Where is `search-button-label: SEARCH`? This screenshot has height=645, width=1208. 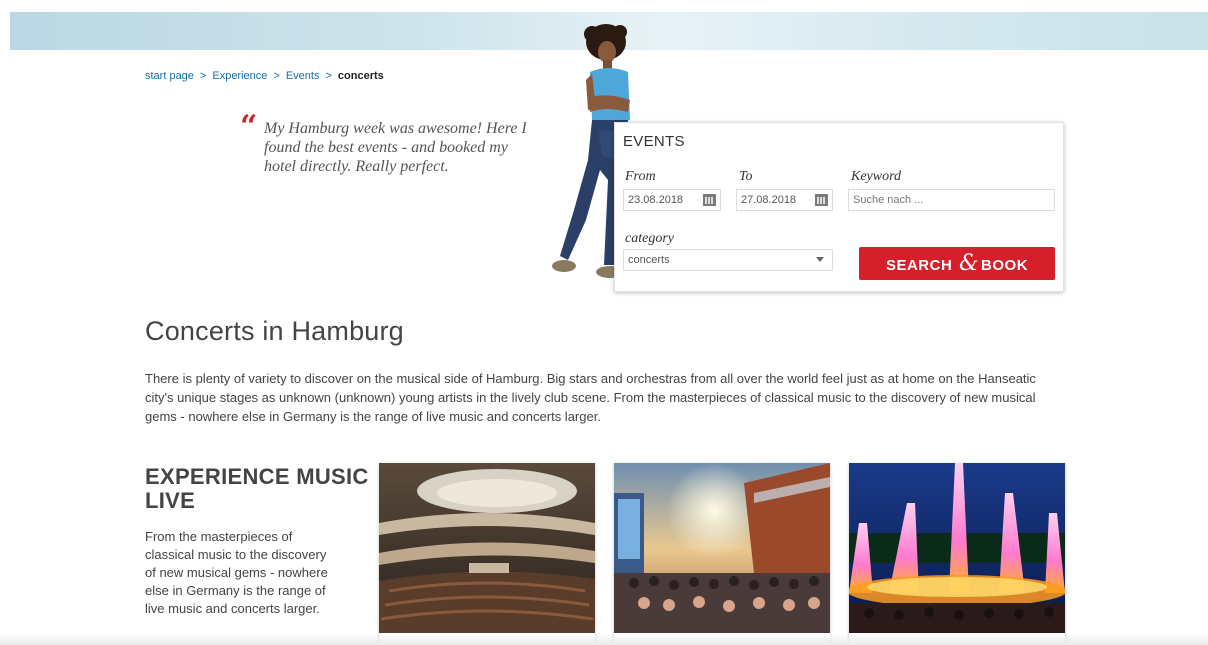
search-button-label: SEARCH is located at coordinates (919, 265).